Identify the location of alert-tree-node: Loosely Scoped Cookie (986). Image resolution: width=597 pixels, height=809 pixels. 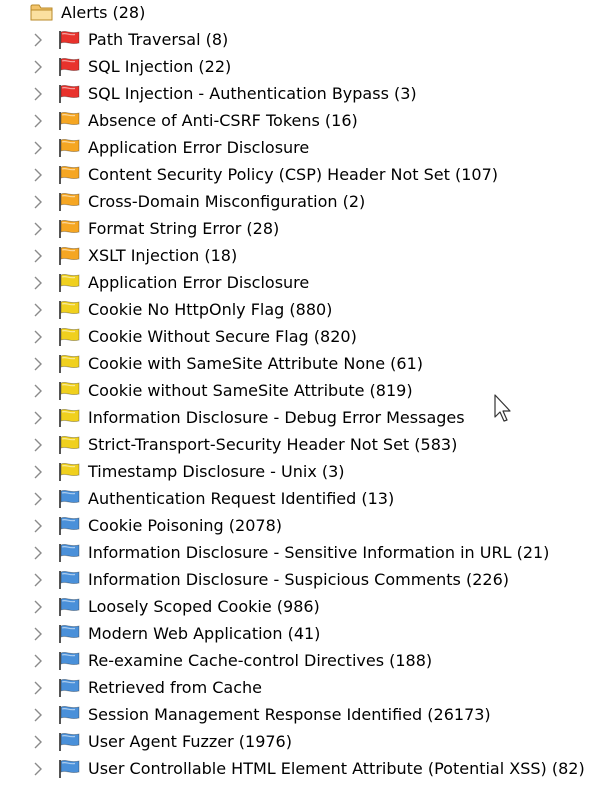
(298, 607).